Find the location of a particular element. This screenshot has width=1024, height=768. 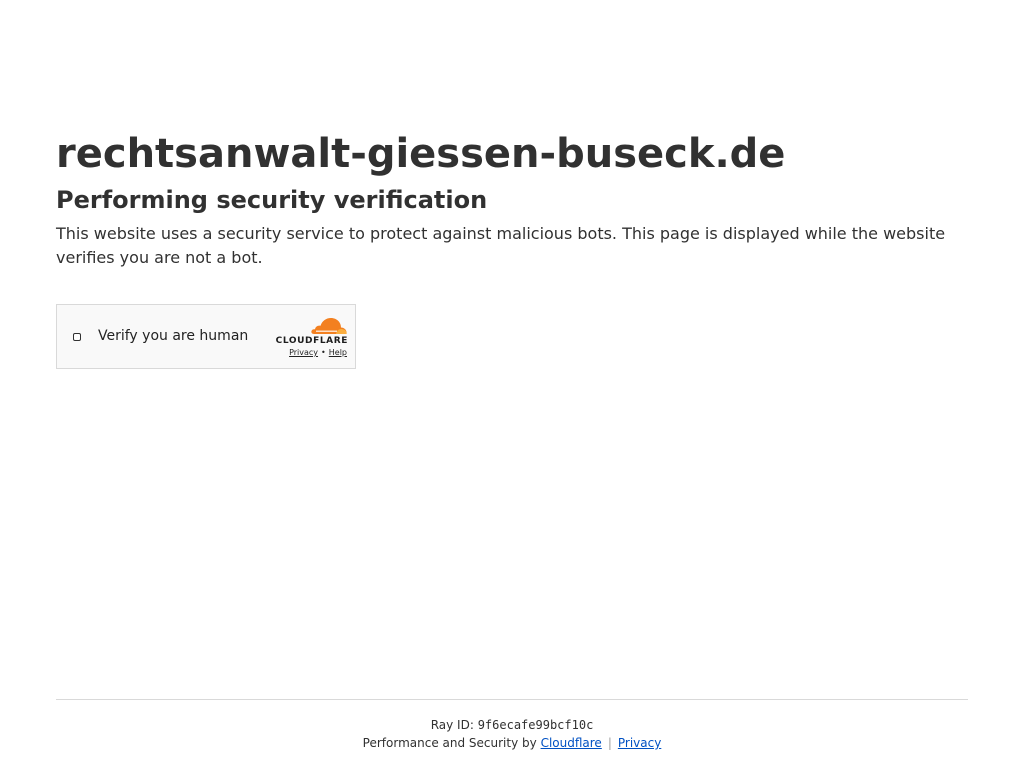

cloudflare-cloud-icon is located at coordinates (329, 326).